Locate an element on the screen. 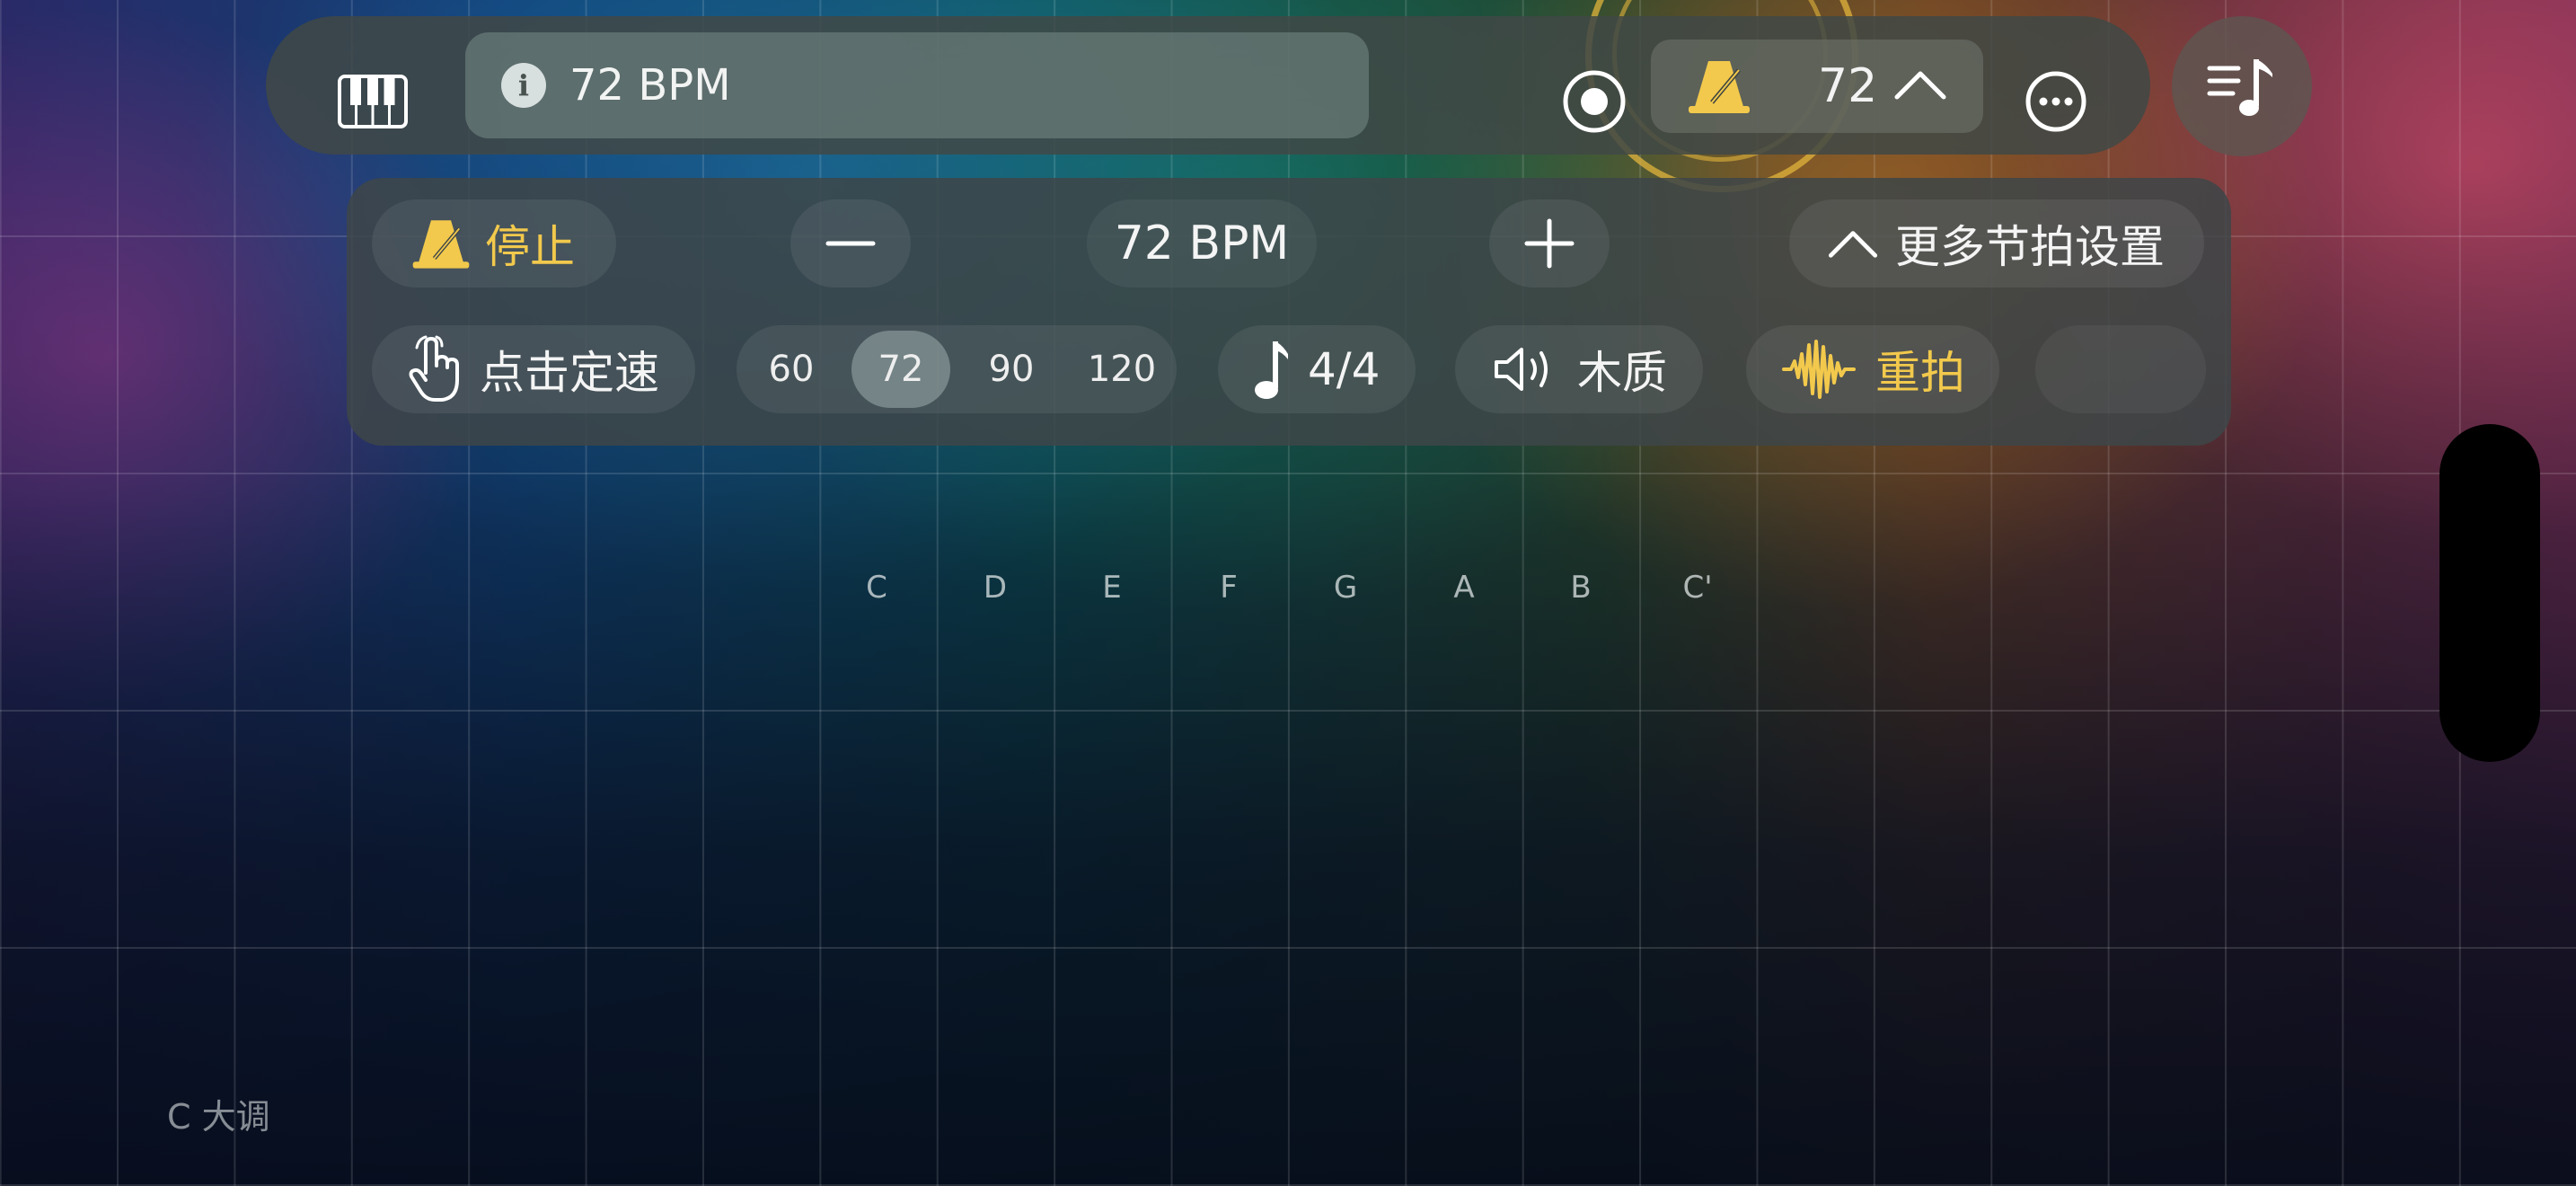 This screenshot has height=1186, width=2576. tap-tempo-button: 点击定速 is located at coordinates (533, 369).